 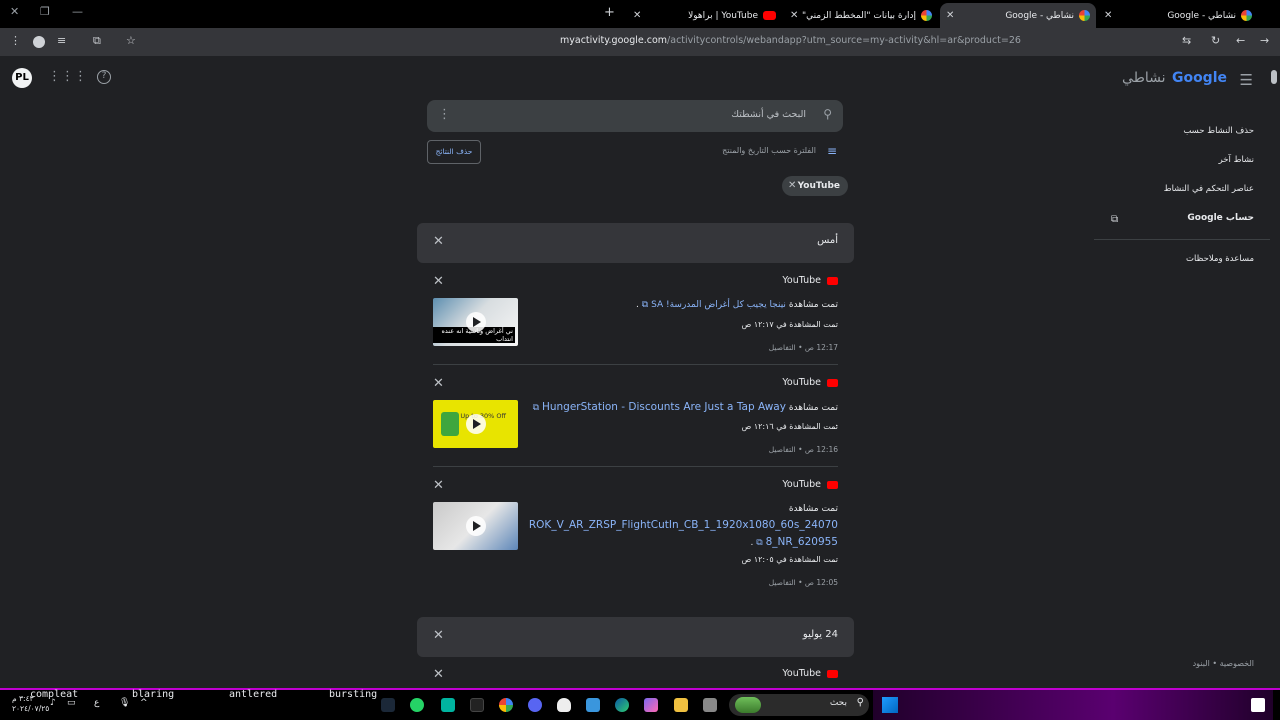 I want to click on taskbar-search: بحث ⚲, so click(x=799, y=705).